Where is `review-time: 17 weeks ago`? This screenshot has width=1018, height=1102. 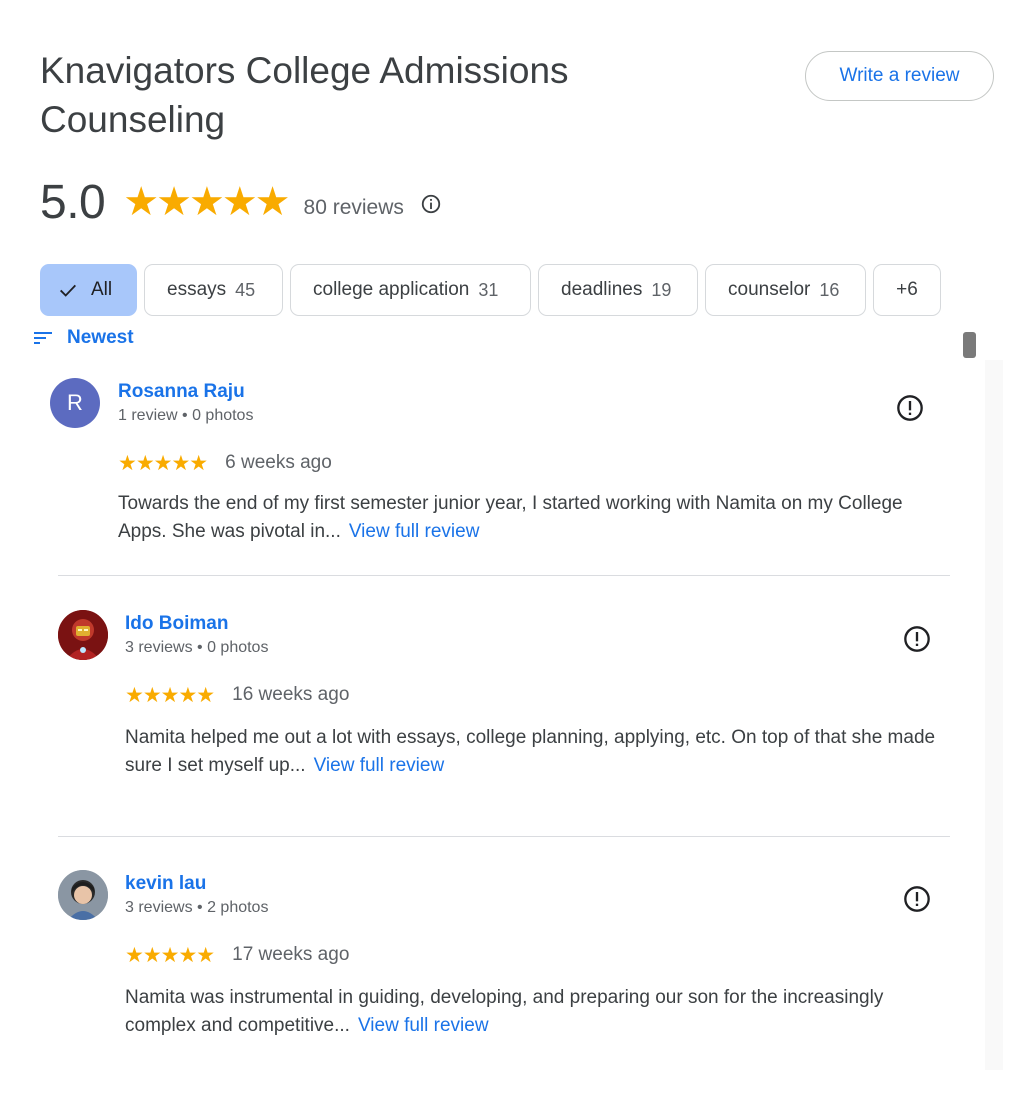 review-time: 17 weeks ago is located at coordinates (291, 954).